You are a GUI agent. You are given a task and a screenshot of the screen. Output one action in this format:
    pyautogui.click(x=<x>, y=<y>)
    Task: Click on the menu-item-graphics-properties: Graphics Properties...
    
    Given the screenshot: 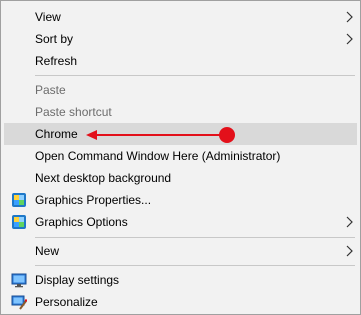 What is the action you would take?
    pyautogui.click(x=180, y=200)
    